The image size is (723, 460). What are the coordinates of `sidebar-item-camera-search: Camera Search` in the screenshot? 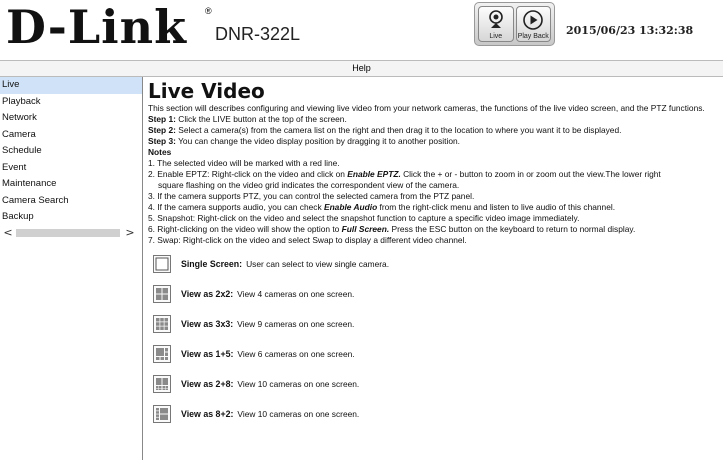 It's located at (71, 201).